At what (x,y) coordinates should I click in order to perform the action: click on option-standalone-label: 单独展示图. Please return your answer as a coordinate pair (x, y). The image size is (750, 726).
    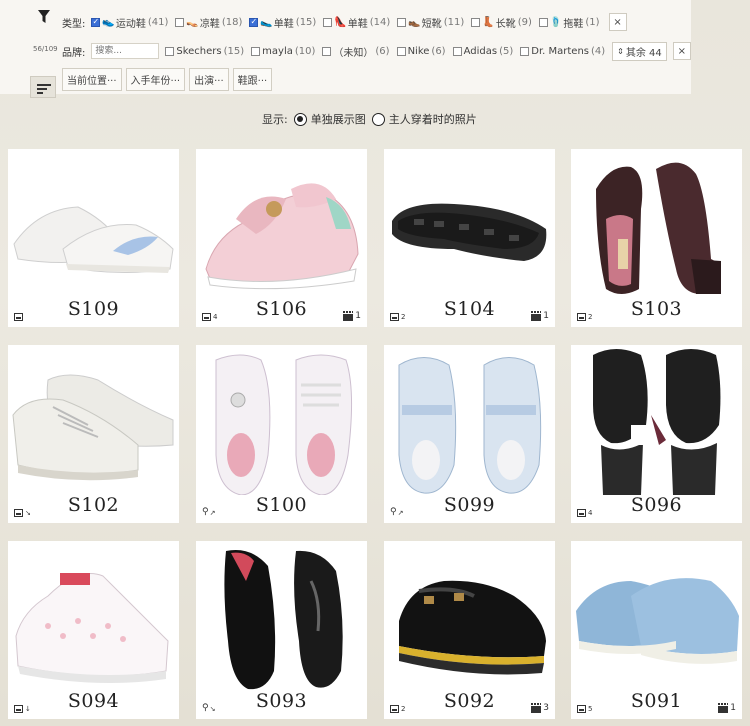
    Looking at the image, I should click on (338, 119).